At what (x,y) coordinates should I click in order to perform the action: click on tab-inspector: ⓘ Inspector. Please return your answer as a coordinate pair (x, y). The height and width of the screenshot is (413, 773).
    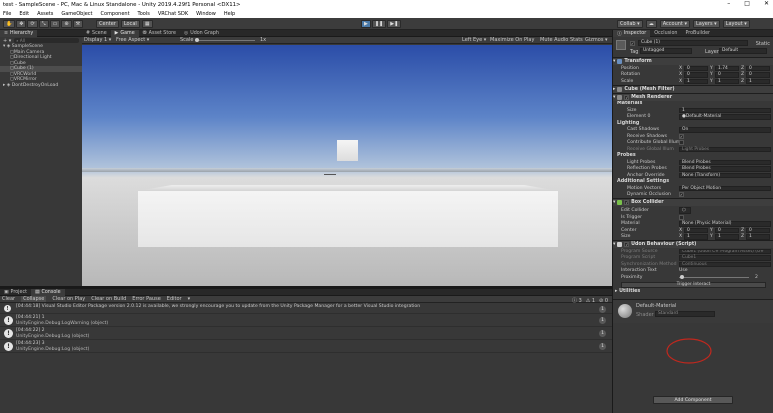
    Looking at the image, I should click on (632, 33).